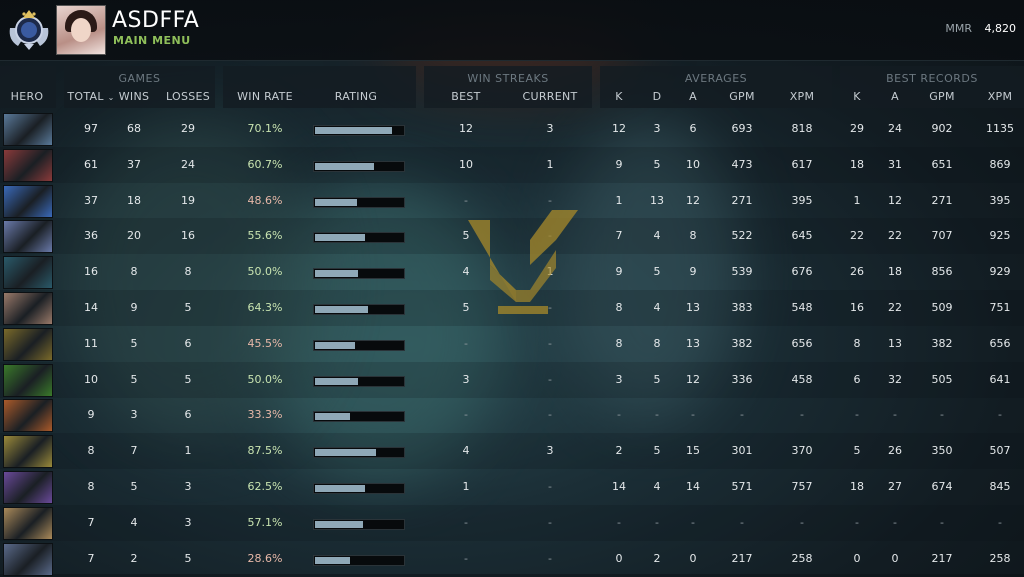 The width and height of the screenshot is (1024, 577). What do you see at coordinates (958, 28) in the screenshot?
I see `mmr-label: MMR` at bounding box center [958, 28].